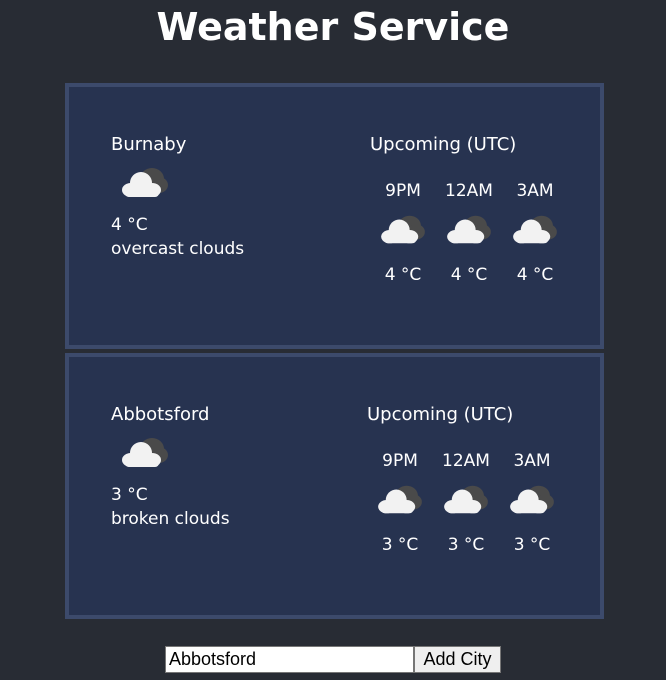 The width and height of the screenshot is (666, 680). I want to click on forecast-slot: 9PM 3 °C, so click(400, 503).